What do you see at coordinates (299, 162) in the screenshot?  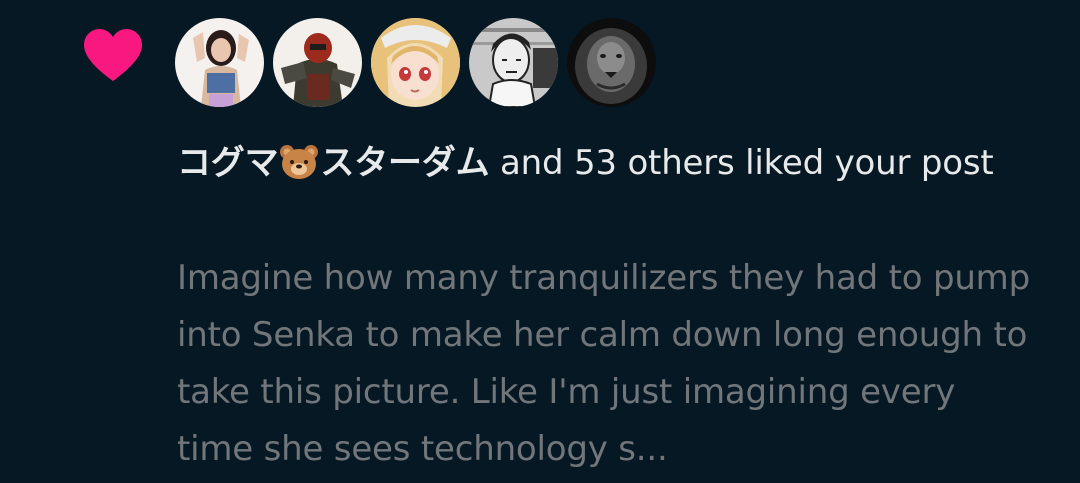 I see `bear-face-emoji-icon` at bounding box center [299, 162].